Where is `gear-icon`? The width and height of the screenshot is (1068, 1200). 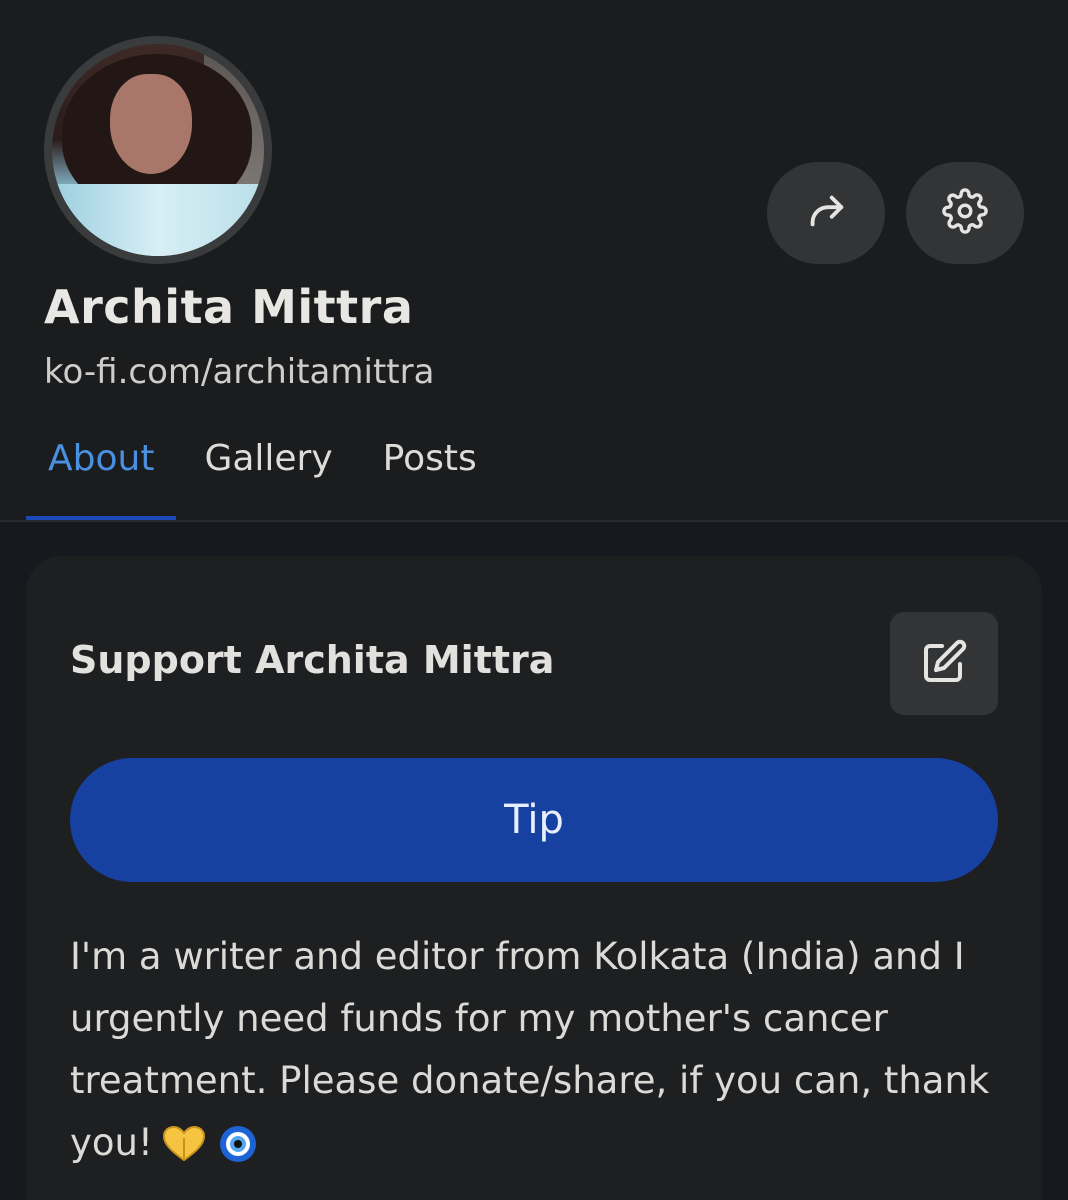
gear-icon is located at coordinates (965, 213).